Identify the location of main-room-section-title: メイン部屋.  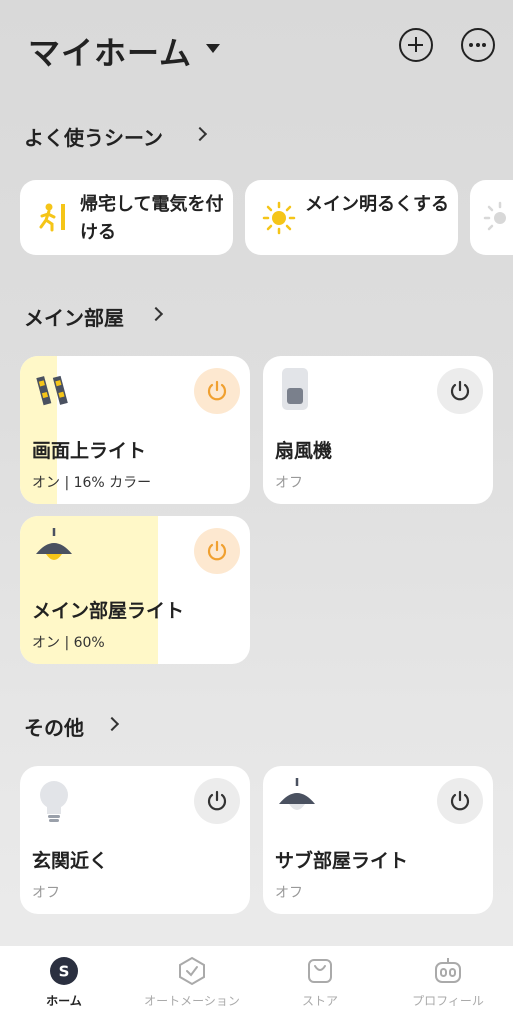
(74, 316).